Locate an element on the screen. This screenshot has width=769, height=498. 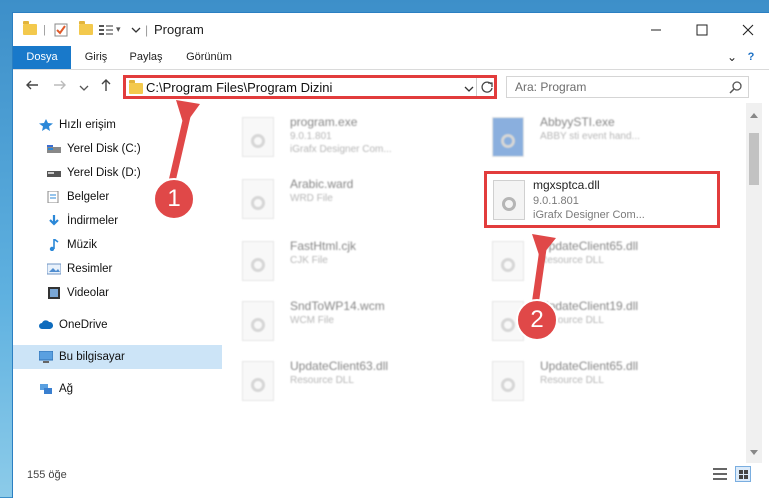
step-2-badge: 2 is located at coordinates (537, 320).